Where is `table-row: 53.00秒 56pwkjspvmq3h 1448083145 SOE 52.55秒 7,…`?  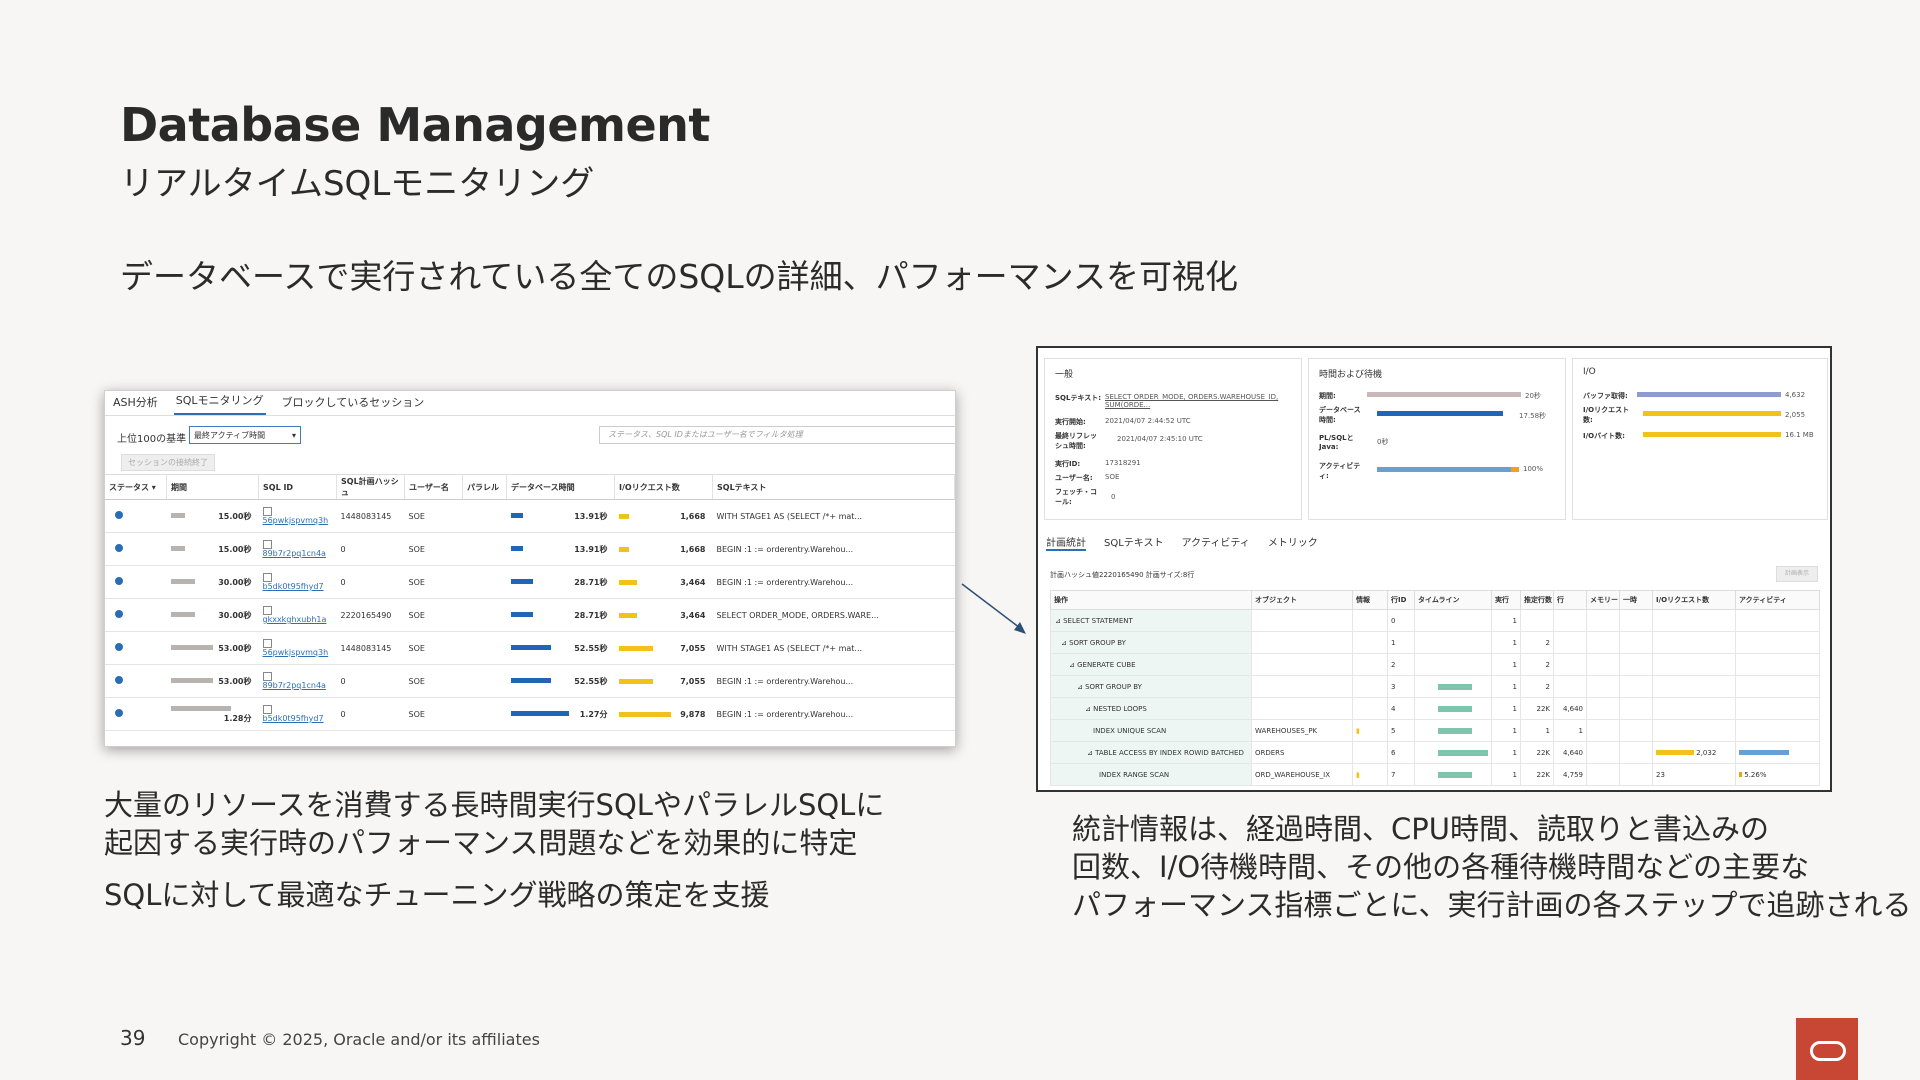
table-row: 53.00秒 56pwkjspvmq3h 1448083145 SOE 52.55秒 7,… is located at coordinates (530, 648).